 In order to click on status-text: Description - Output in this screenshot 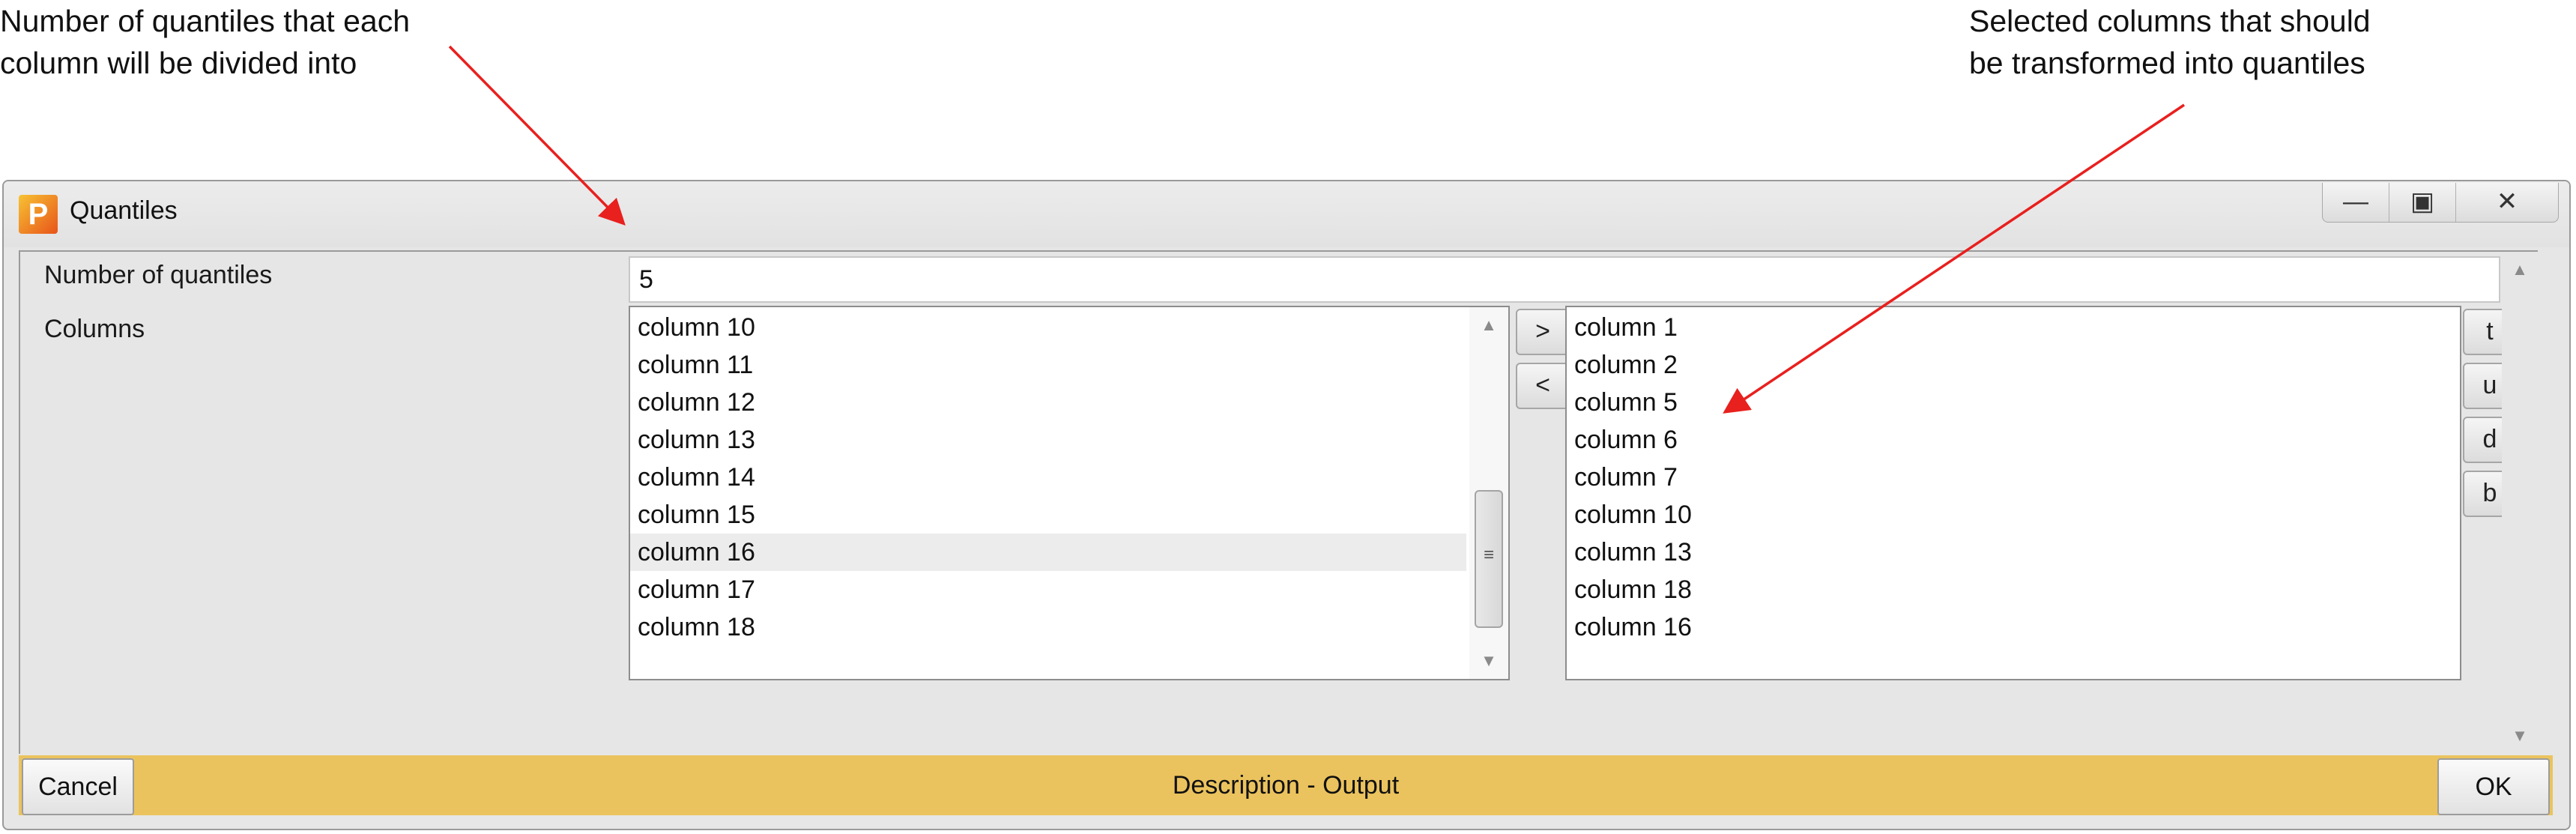, I will do `click(1286, 785)`.